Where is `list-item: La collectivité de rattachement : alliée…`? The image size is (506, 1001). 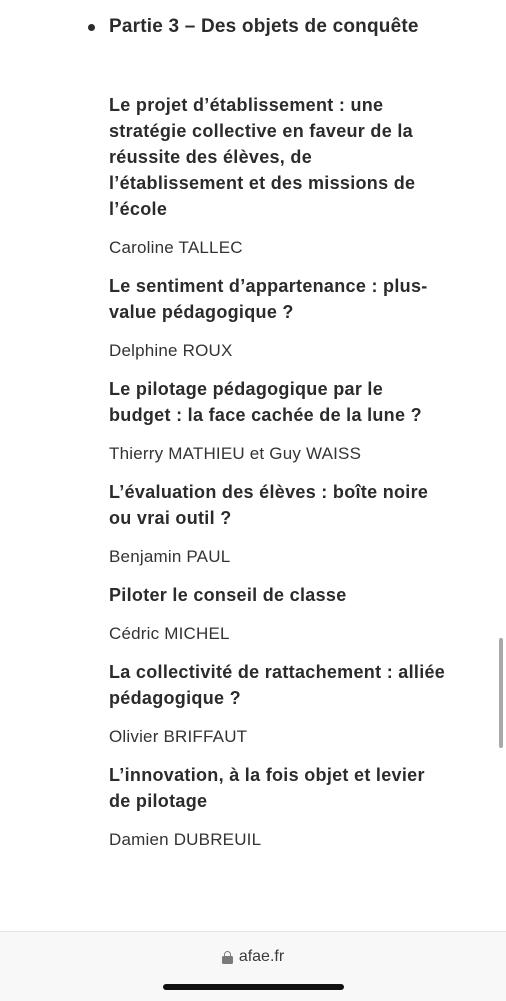 list-item: La collectivité de rattachement : alliée… is located at coordinates (279, 704).